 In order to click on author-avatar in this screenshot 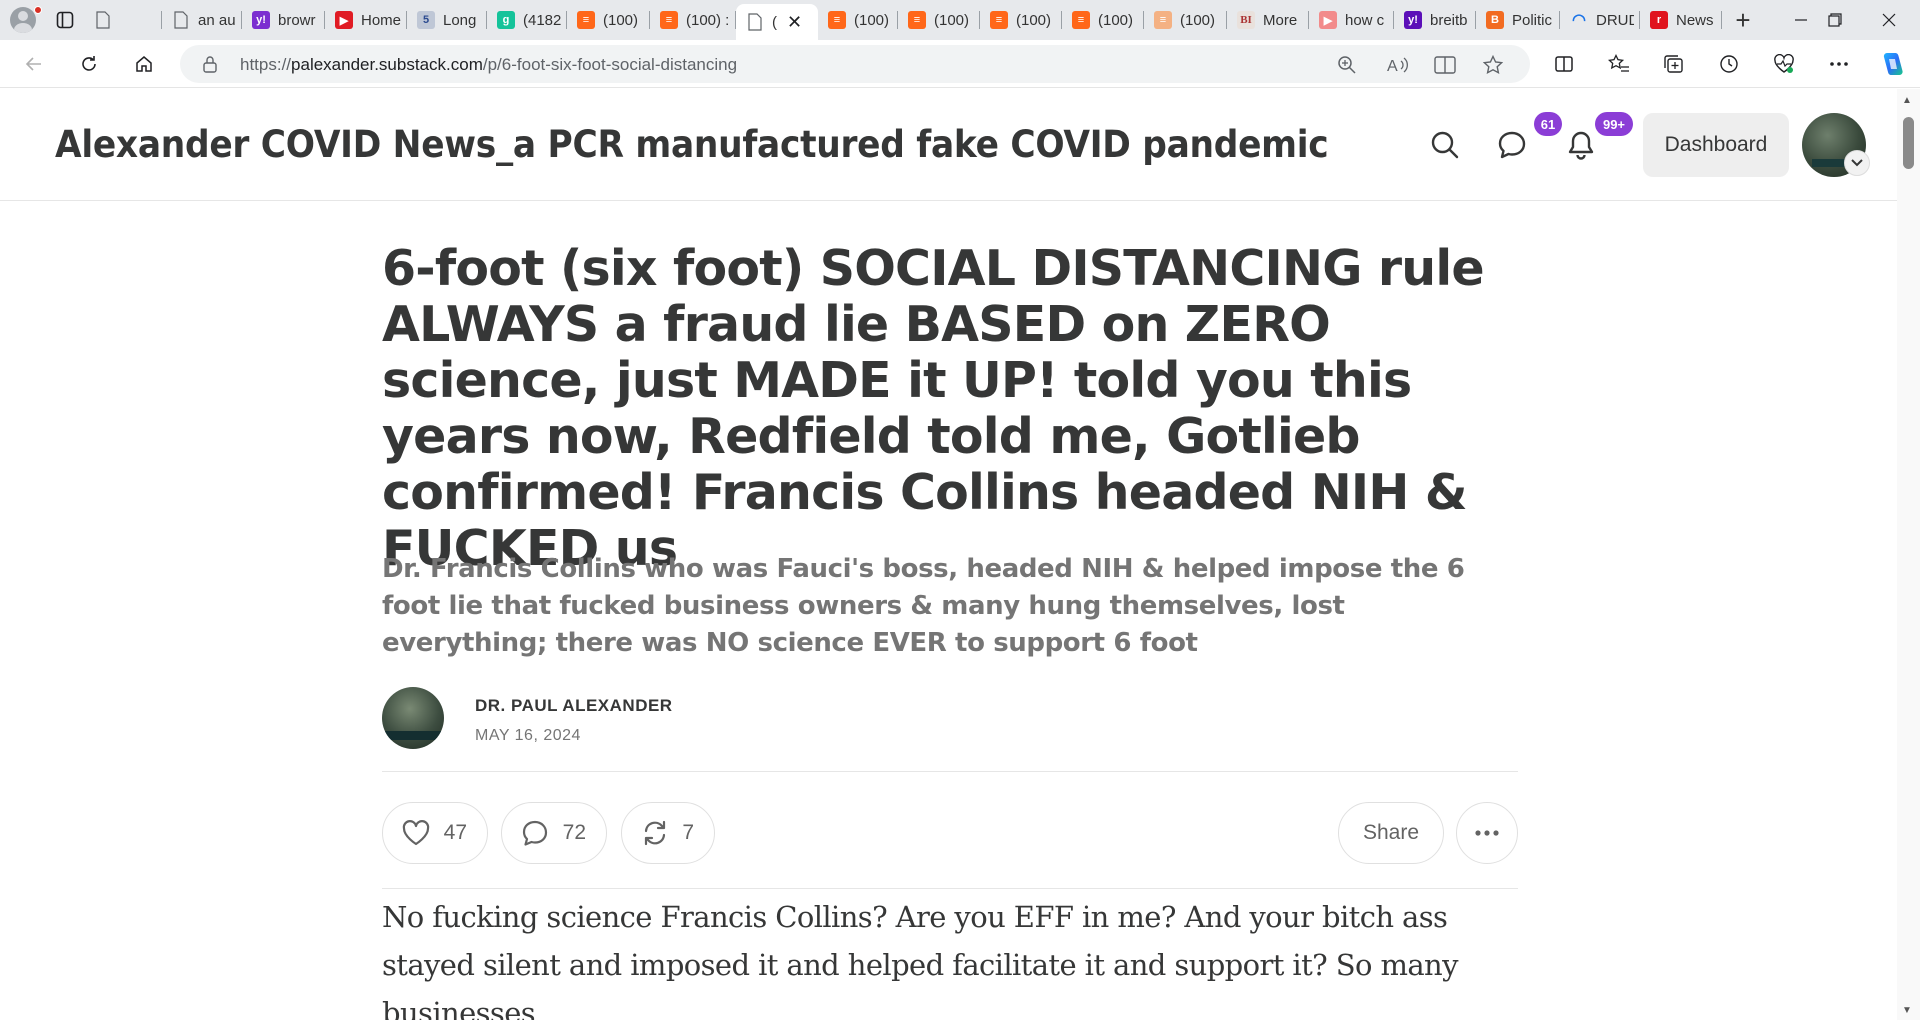, I will do `click(413, 718)`.